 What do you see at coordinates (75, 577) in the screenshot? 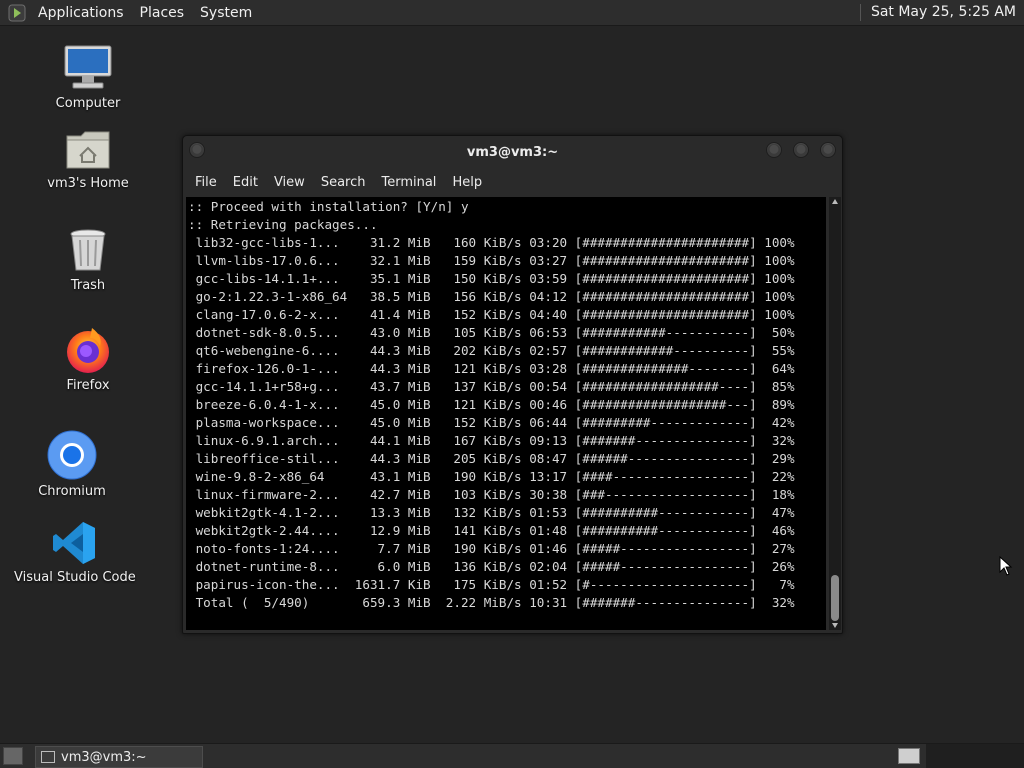
I see `desktop-icon-label: Visual Studio Code` at bounding box center [75, 577].